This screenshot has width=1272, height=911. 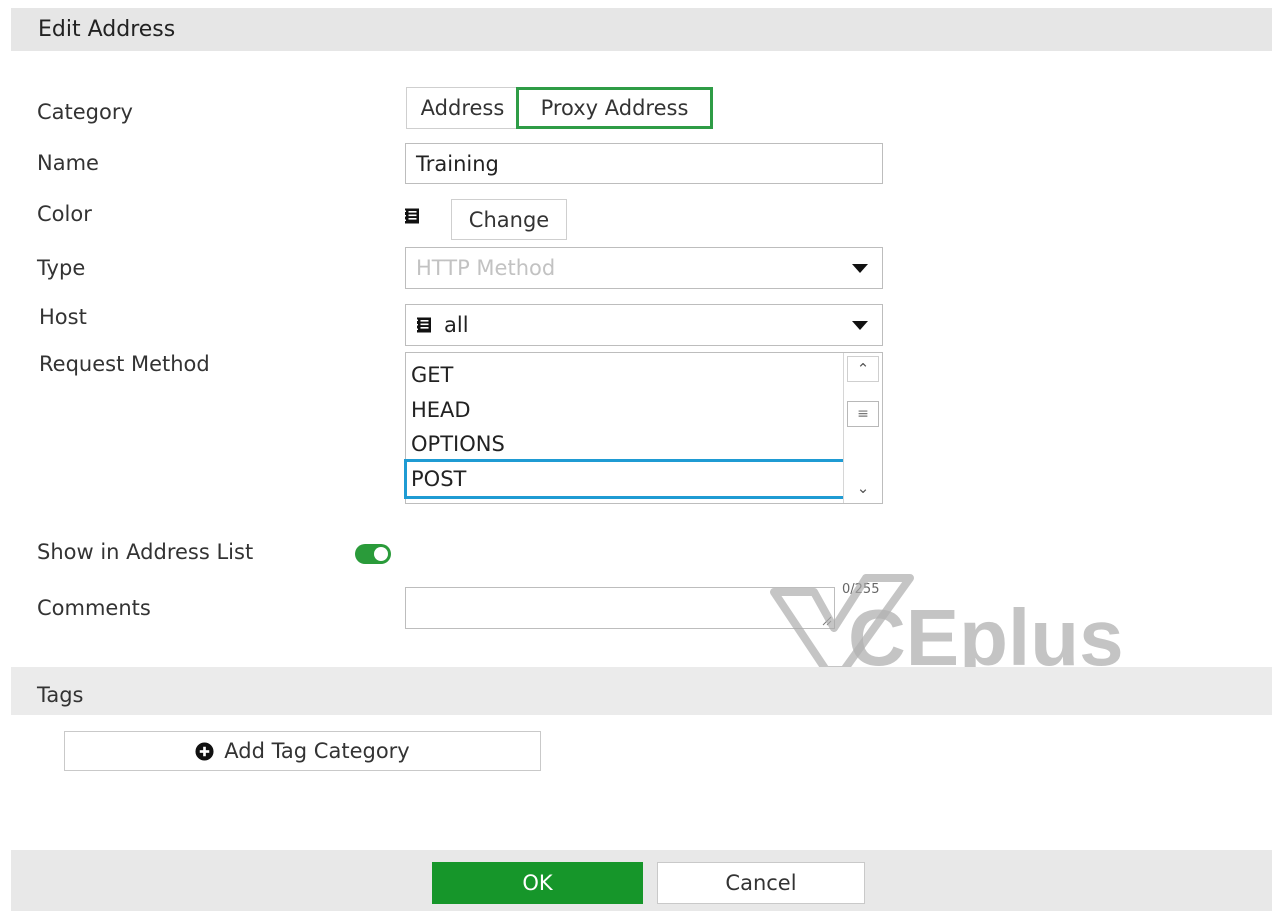 What do you see at coordinates (64, 214) in the screenshot?
I see `color-label: Color` at bounding box center [64, 214].